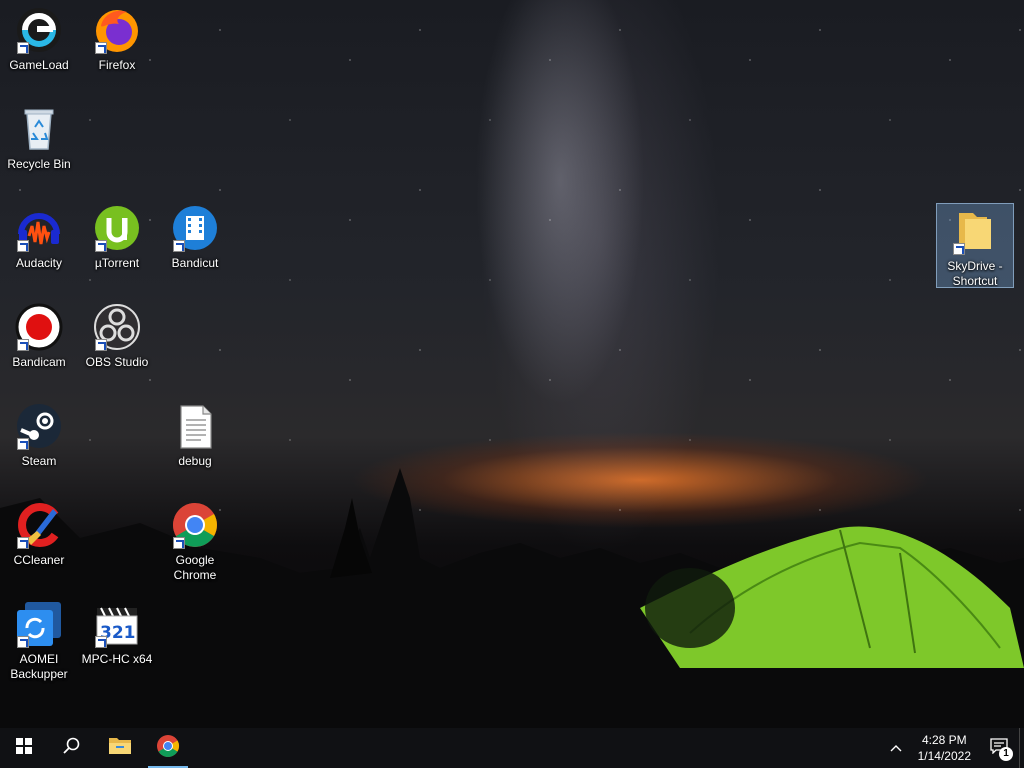 This screenshot has height=768, width=1024. I want to click on desktop-icon-audacity: Audacity, so click(39, 236).